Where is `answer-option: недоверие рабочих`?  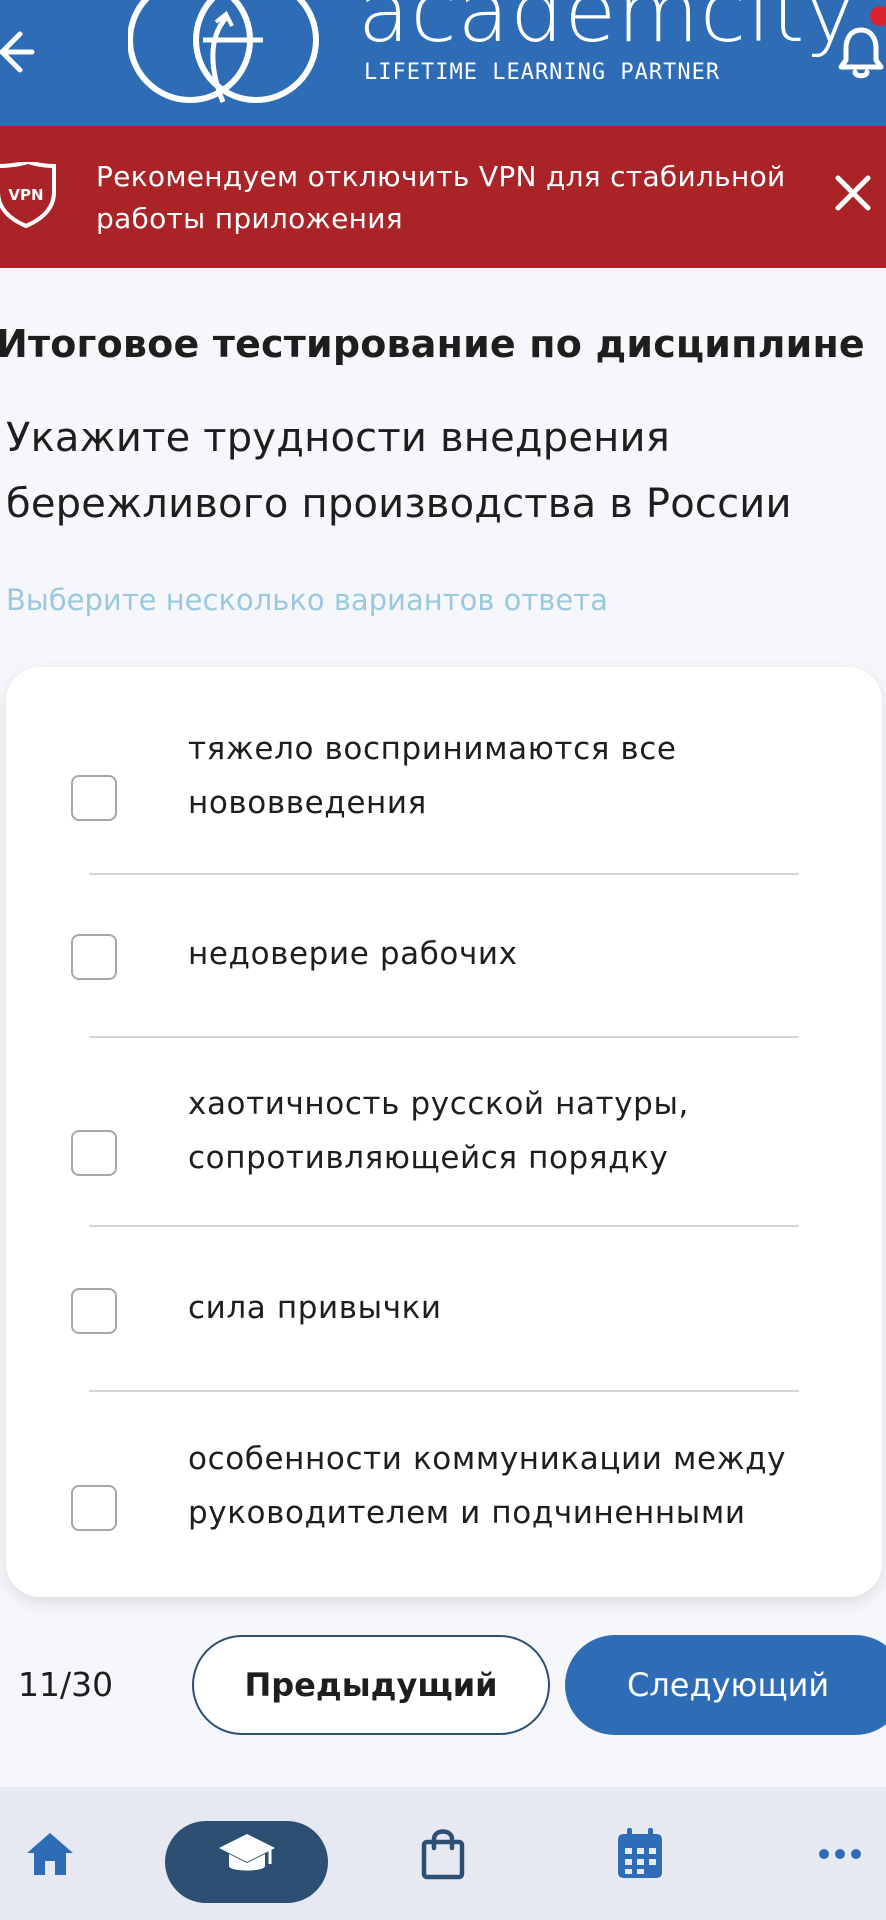
answer-option: недоверие рабочих is located at coordinates (444, 957).